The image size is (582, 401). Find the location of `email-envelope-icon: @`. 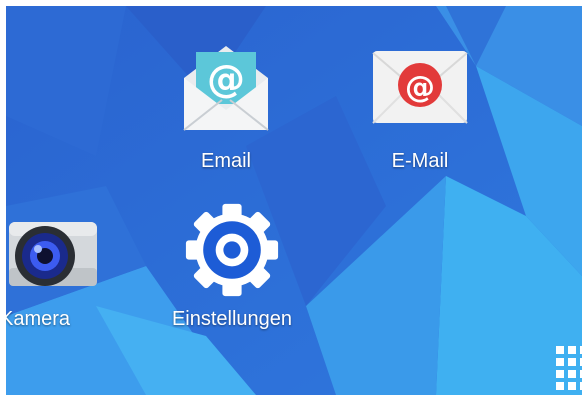

email-envelope-icon: @ is located at coordinates (226, 90).